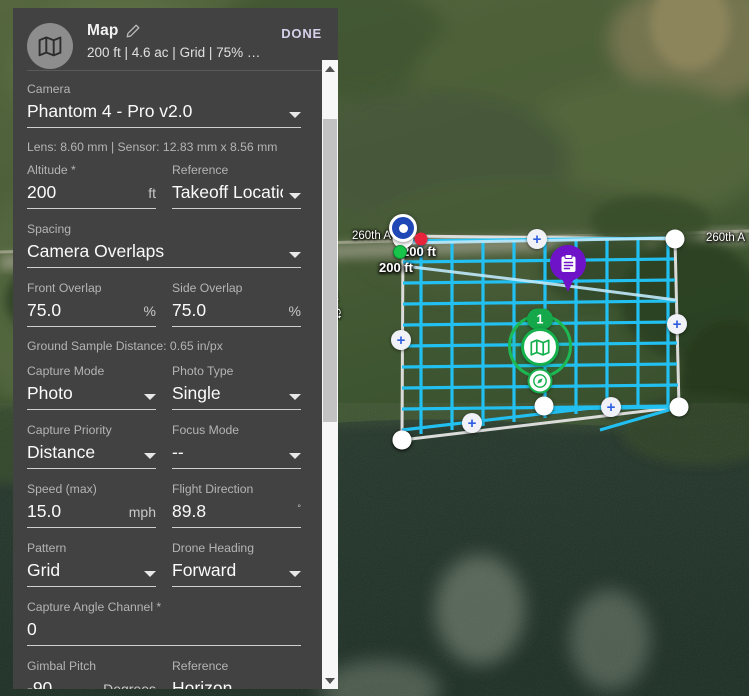 The image size is (749, 696). What do you see at coordinates (44, 511) in the screenshot?
I see `speed-max-value: 15.0` at bounding box center [44, 511].